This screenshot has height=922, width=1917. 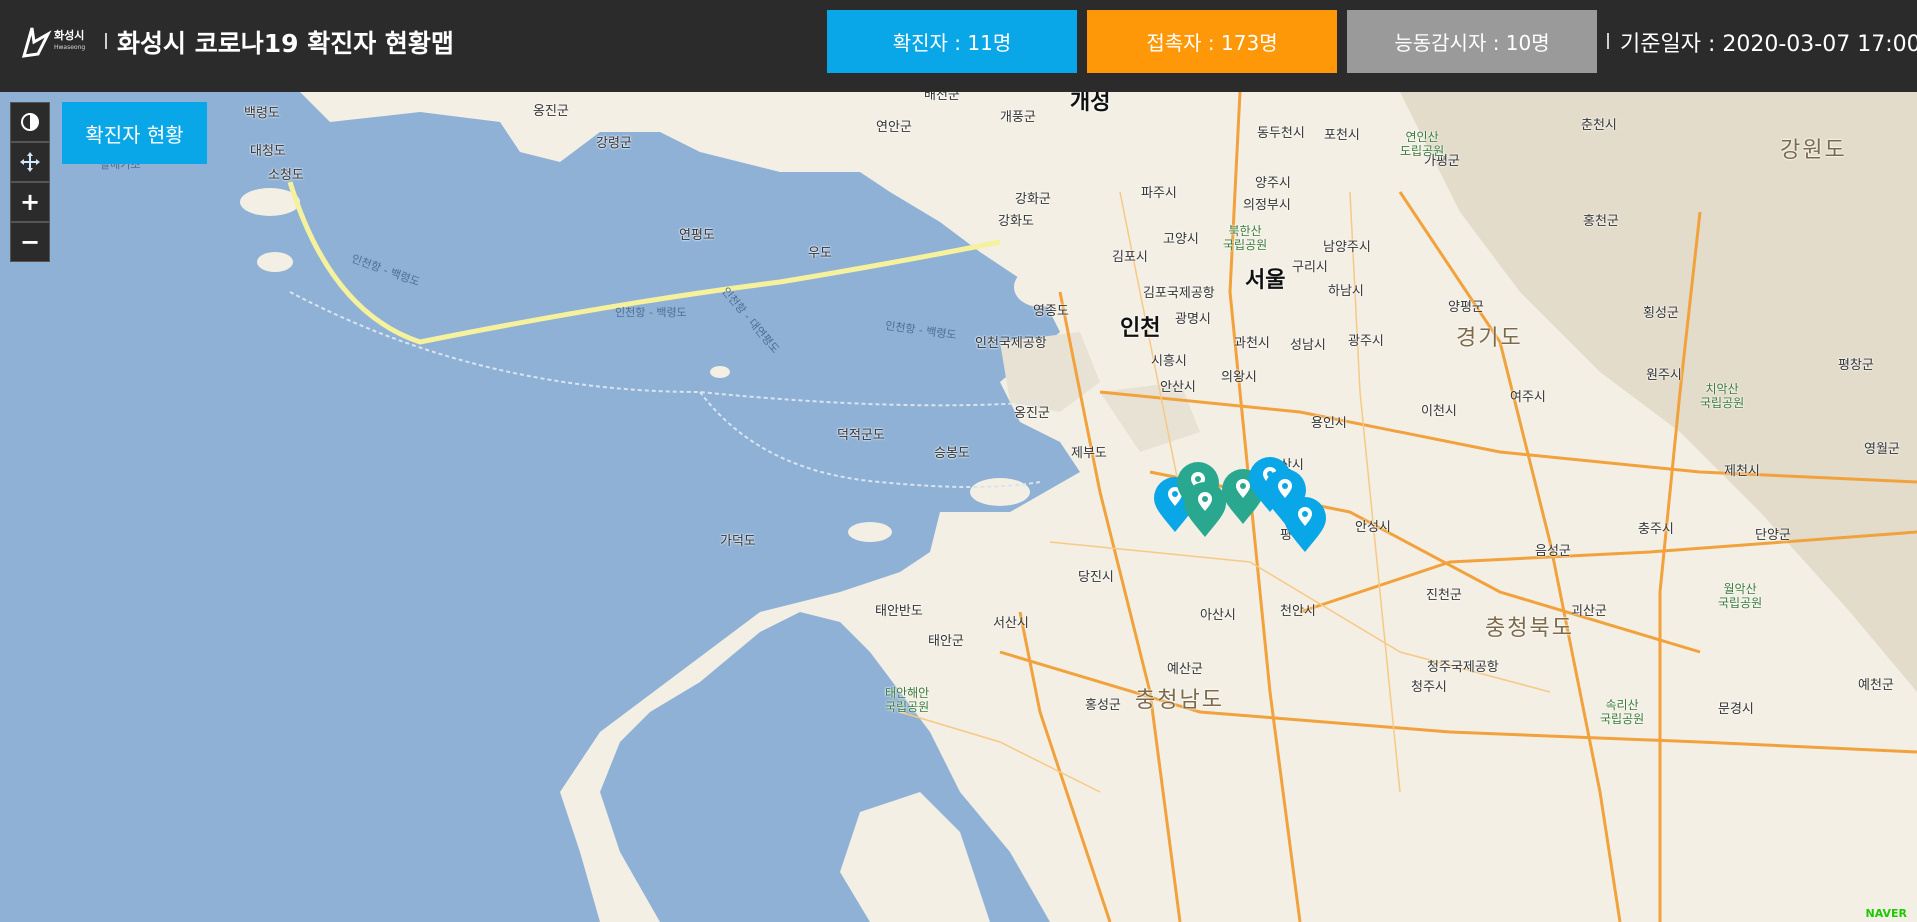 What do you see at coordinates (697, 235) in the screenshot?
I see `label-yeonpyeong: 연평도` at bounding box center [697, 235].